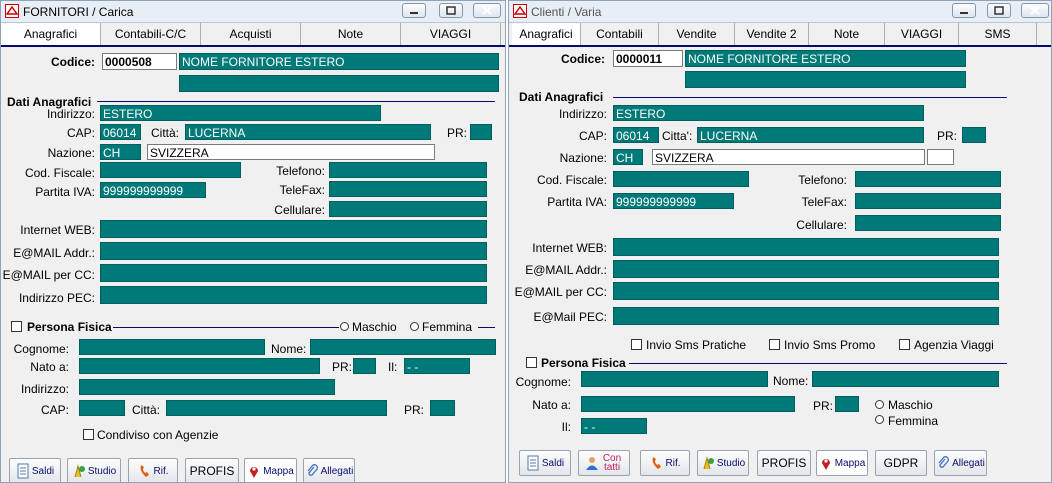  I want to click on gdpr-button: GDPR, so click(901, 463).